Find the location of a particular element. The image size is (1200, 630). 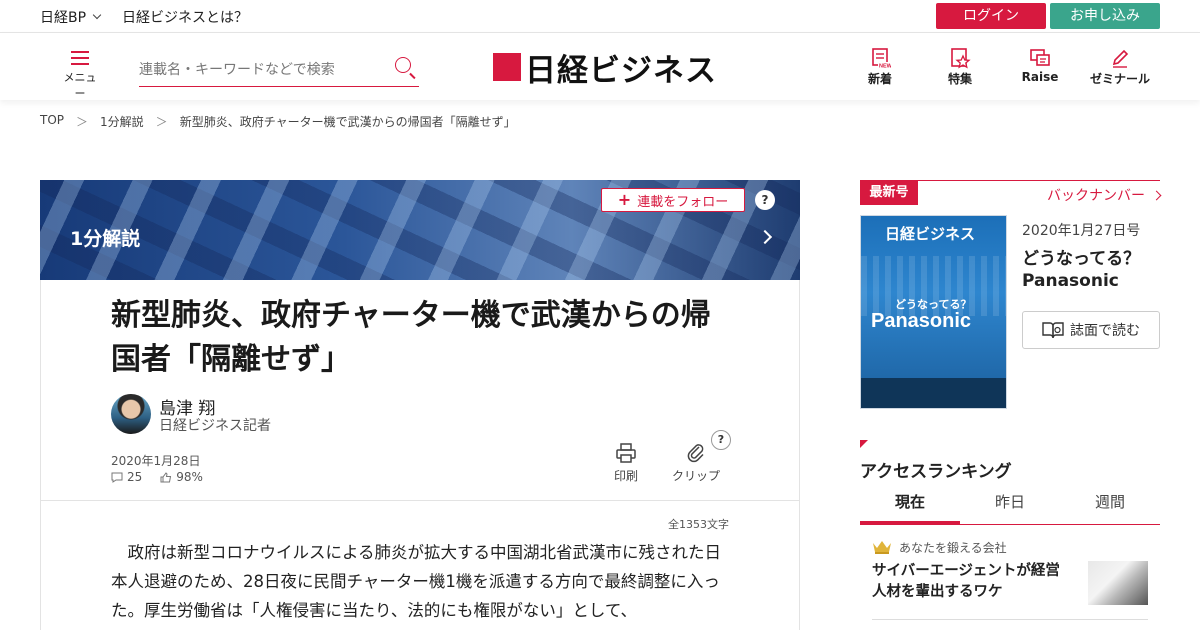

nav-feature: 特集 is located at coordinates (960, 67).